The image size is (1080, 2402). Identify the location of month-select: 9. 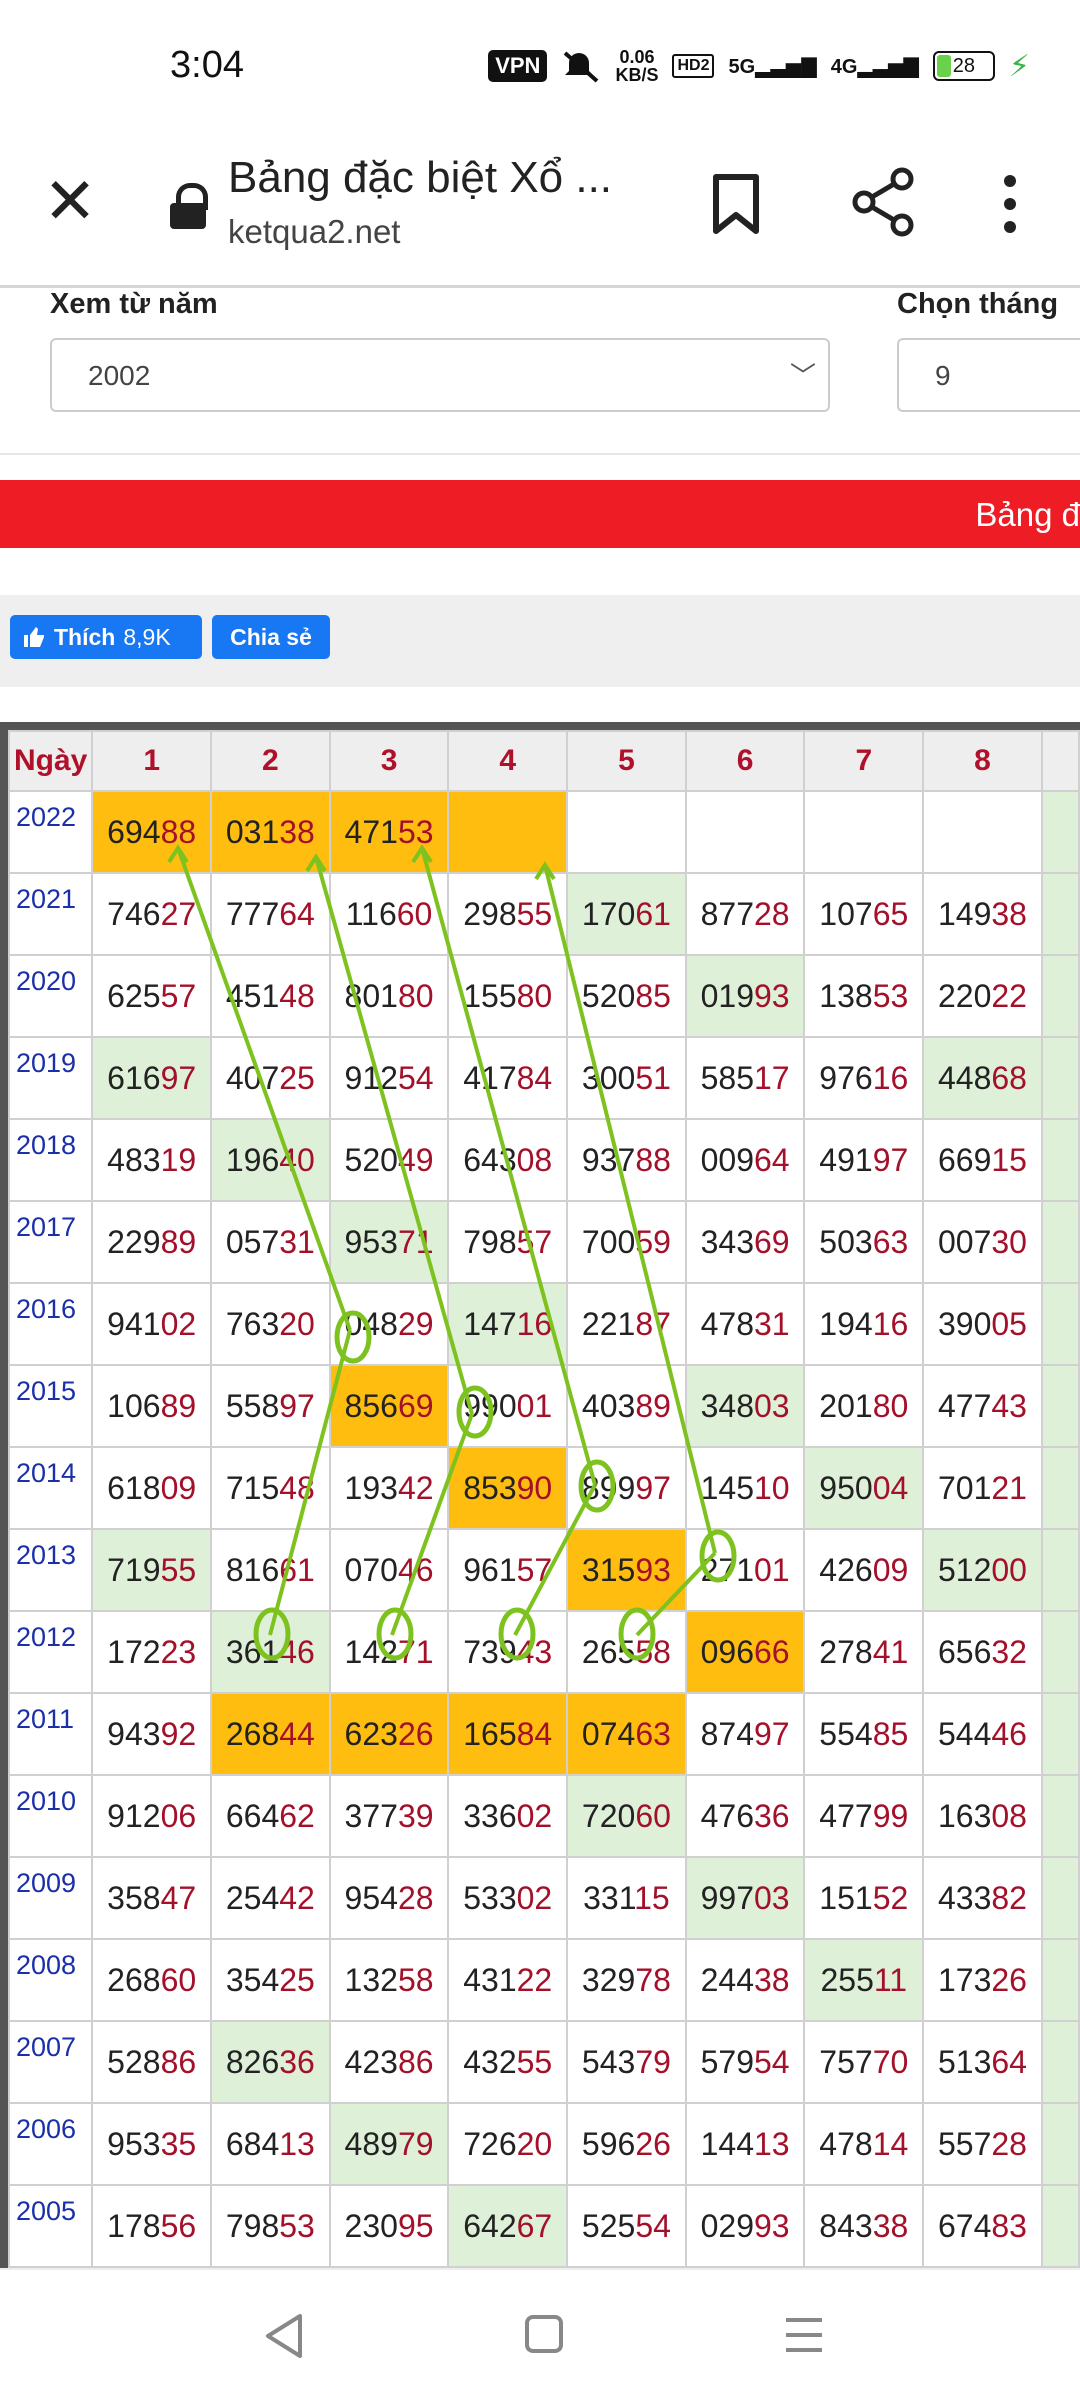
(988, 375).